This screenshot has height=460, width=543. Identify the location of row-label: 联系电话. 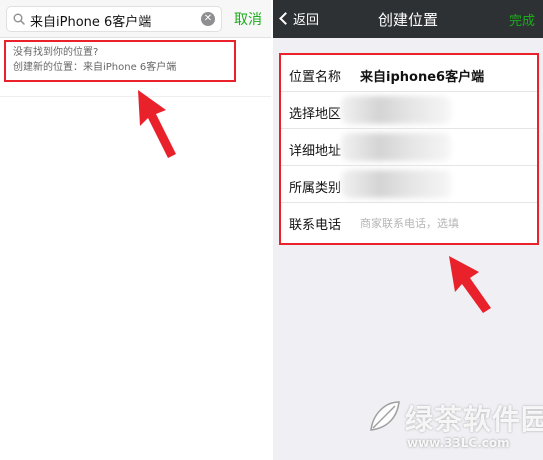
(315, 225).